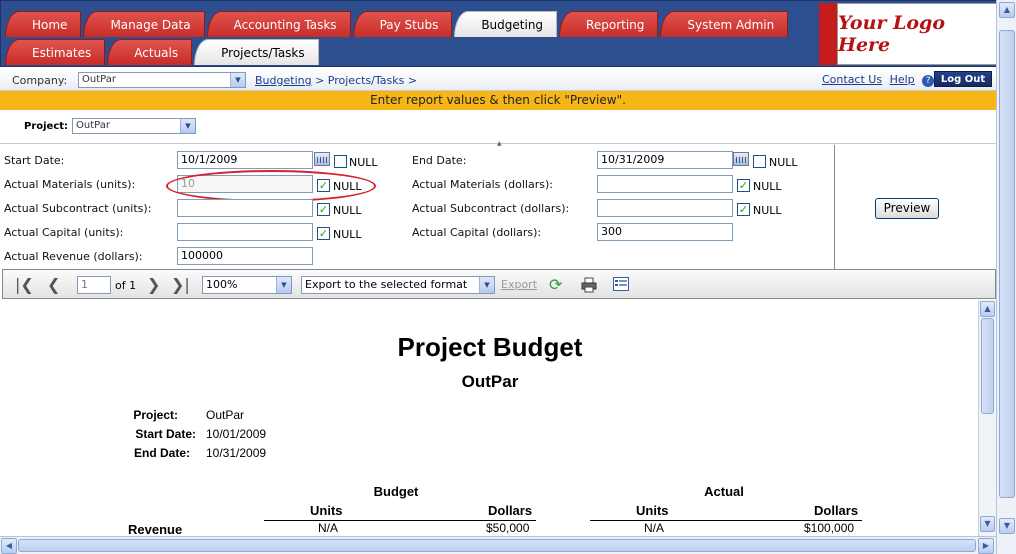 This screenshot has width=1016, height=554. I want to click on budget-dollars-cell: $50,000, so click(508, 528).